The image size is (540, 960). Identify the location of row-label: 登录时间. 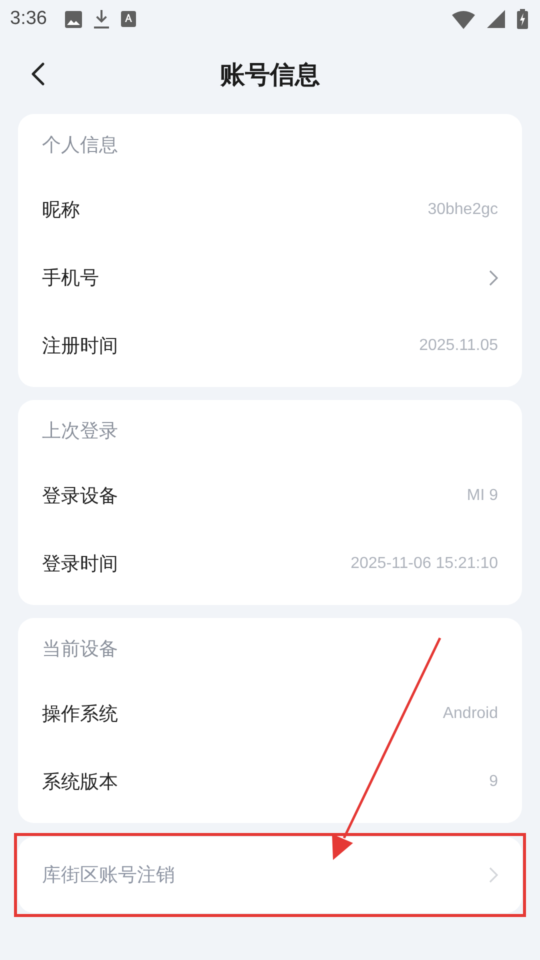
(80, 564).